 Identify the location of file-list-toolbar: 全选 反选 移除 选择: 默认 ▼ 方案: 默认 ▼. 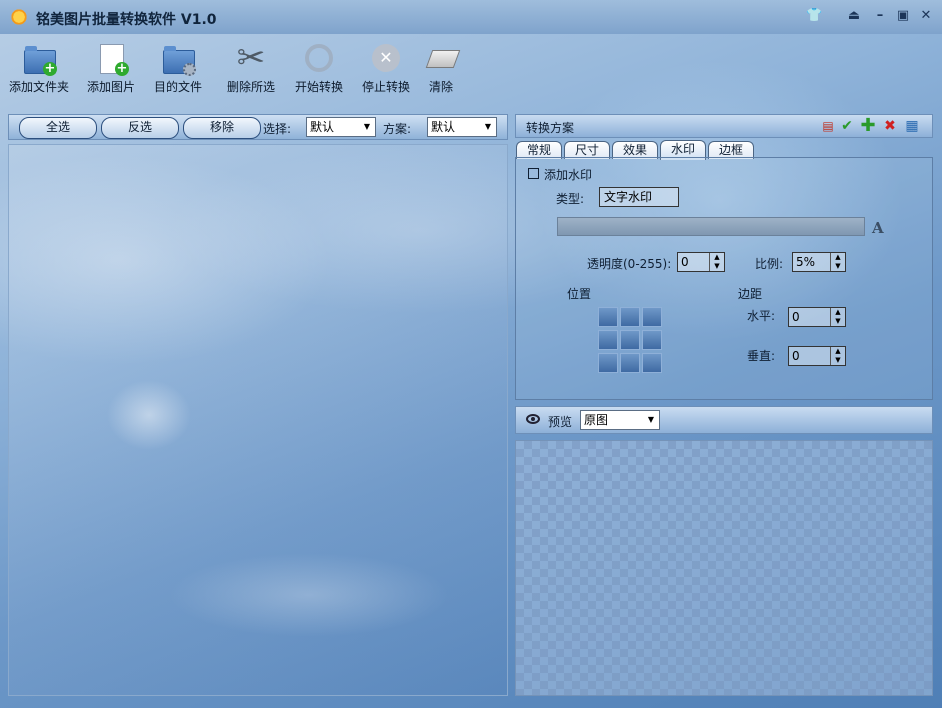
(258, 127).